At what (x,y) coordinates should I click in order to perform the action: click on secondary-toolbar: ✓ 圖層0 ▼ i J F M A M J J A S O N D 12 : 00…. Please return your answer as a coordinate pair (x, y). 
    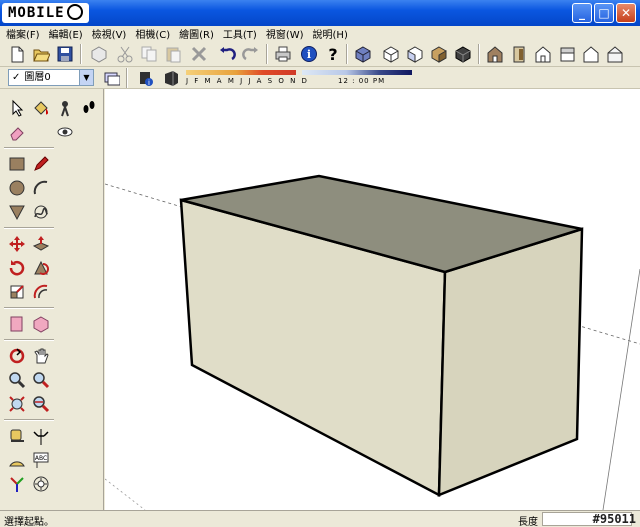
    Looking at the image, I should click on (320, 78).